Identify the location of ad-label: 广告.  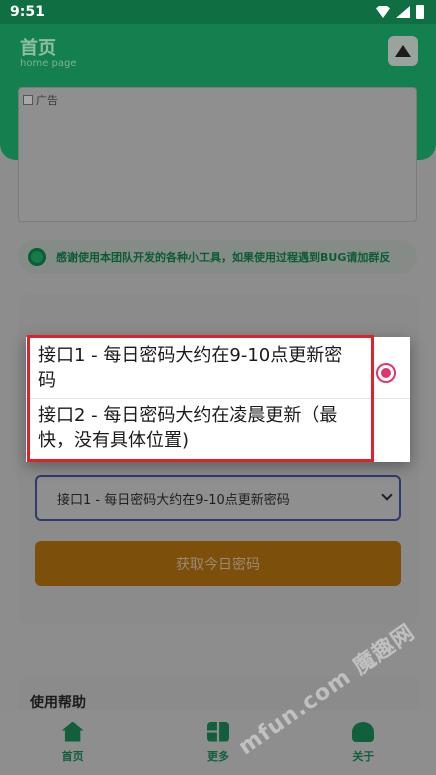
(40, 100).